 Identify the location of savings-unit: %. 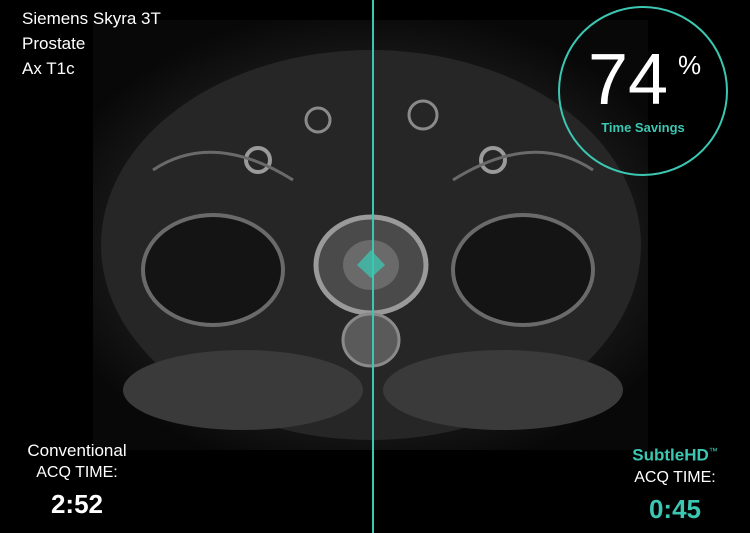
(690, 65).